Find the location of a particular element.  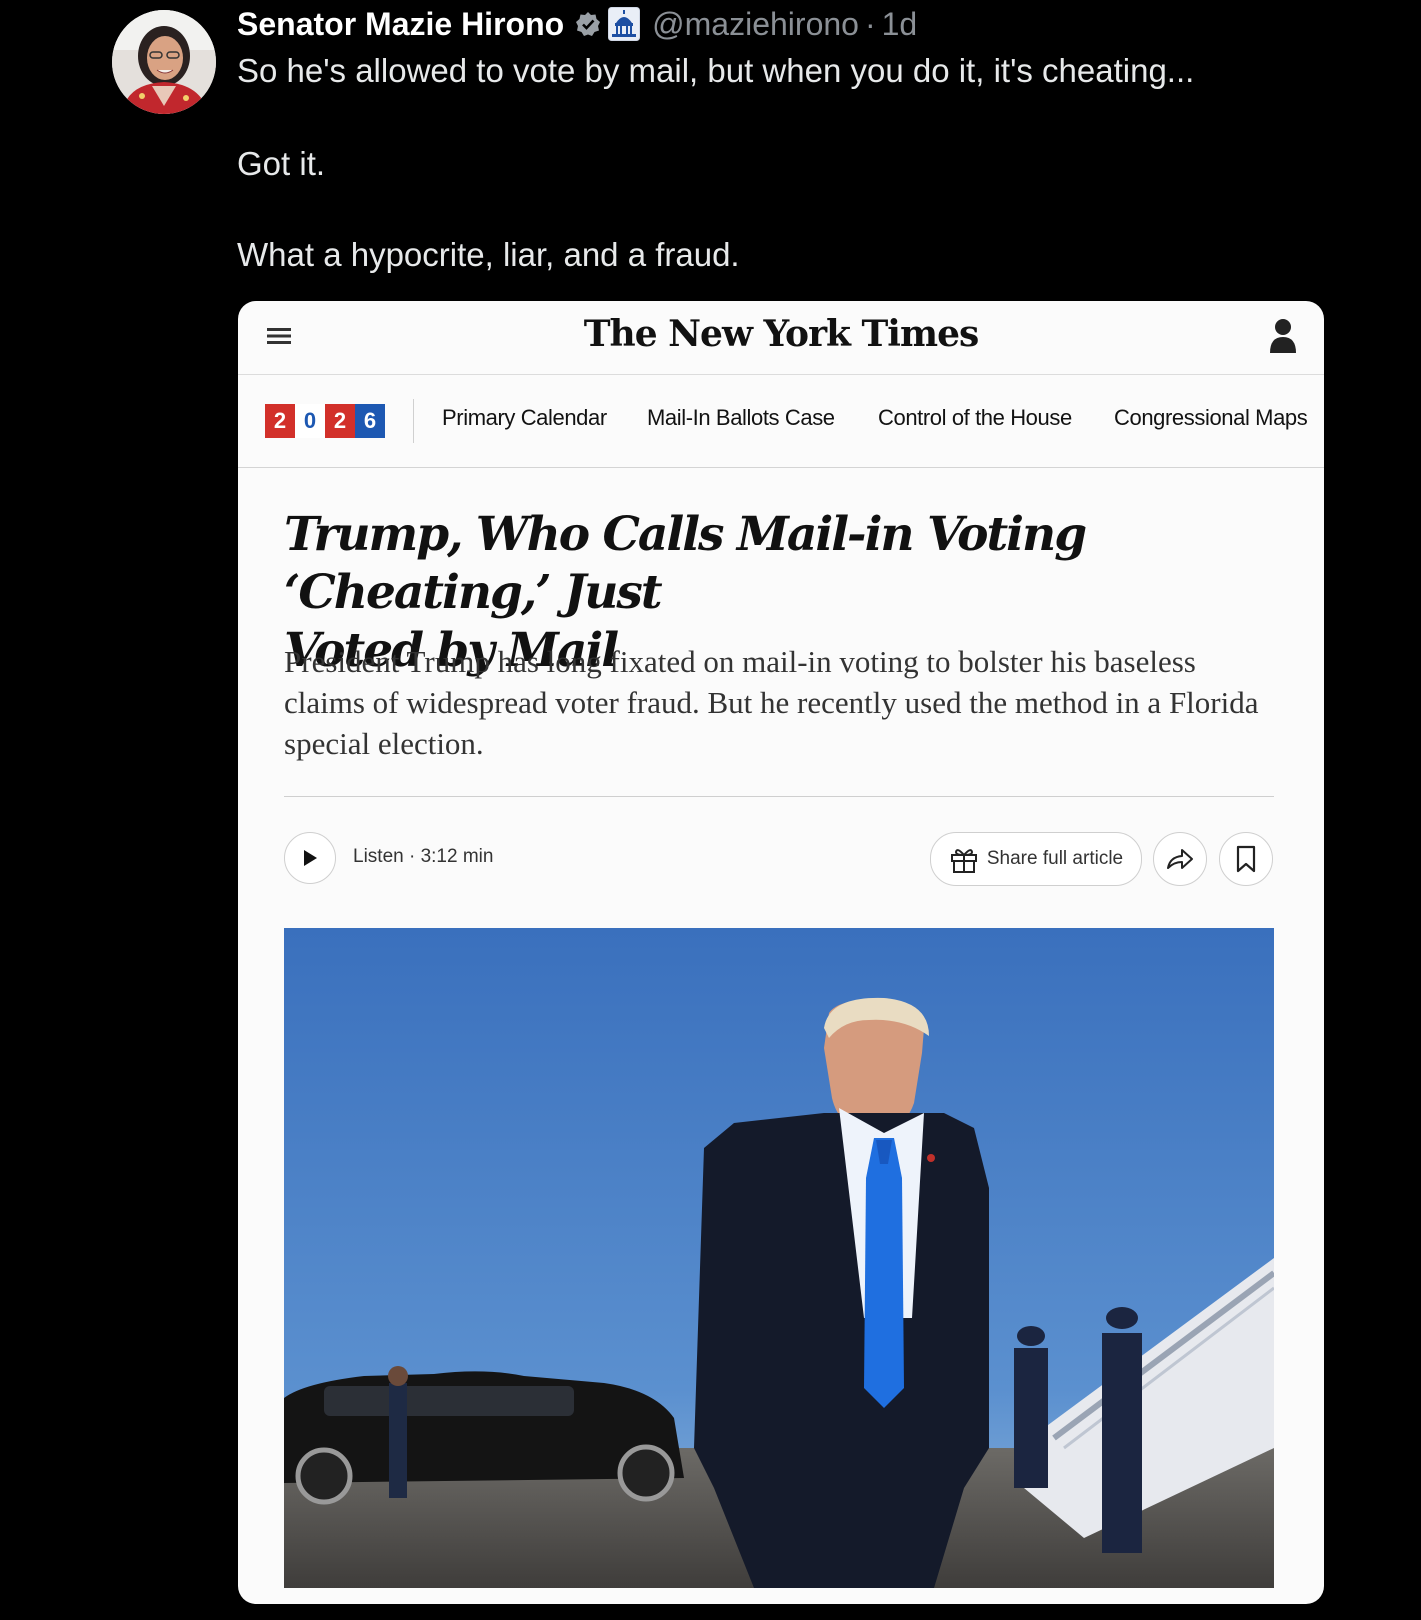

handle: @maziehirono is located at coordinates (755, 24).